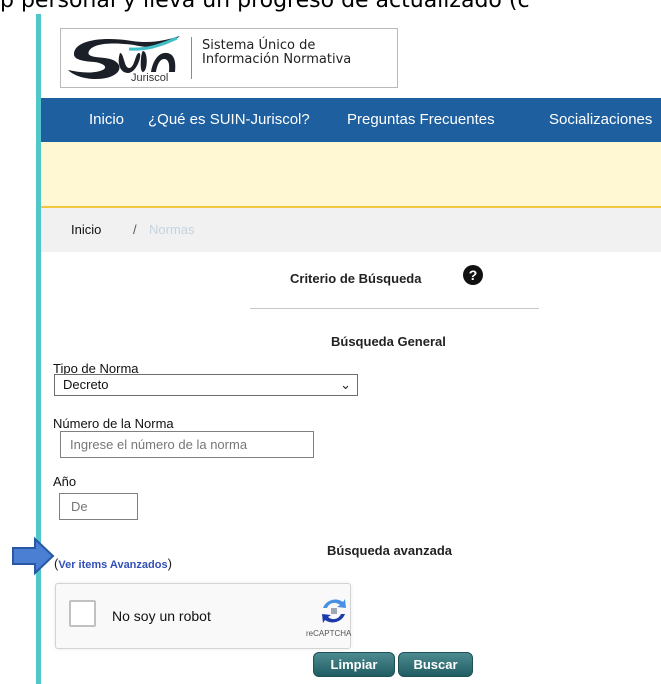  Describe the element at coordinates (435, 664) in the screenshot. I see `search-button: Buscar` at that location.